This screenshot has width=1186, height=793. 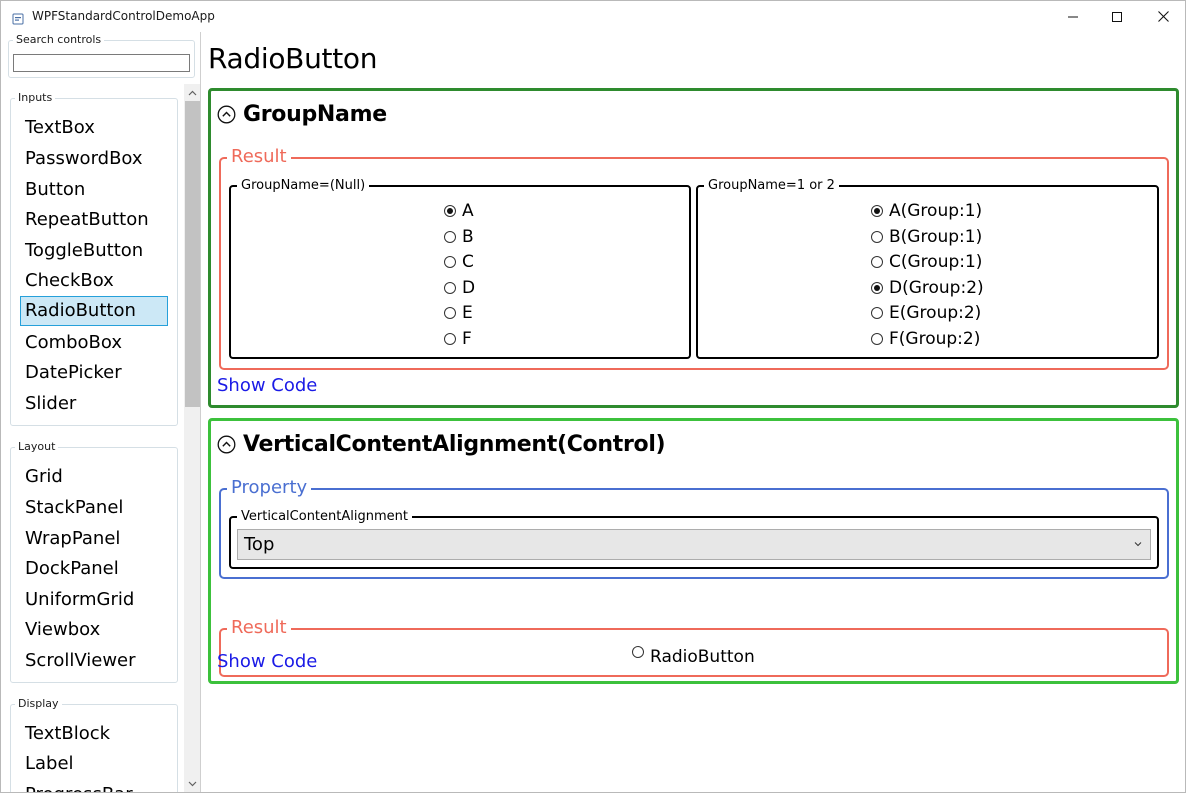 I want to click on group-null-label: GroupName=(Null), so click(x=303, y=186).